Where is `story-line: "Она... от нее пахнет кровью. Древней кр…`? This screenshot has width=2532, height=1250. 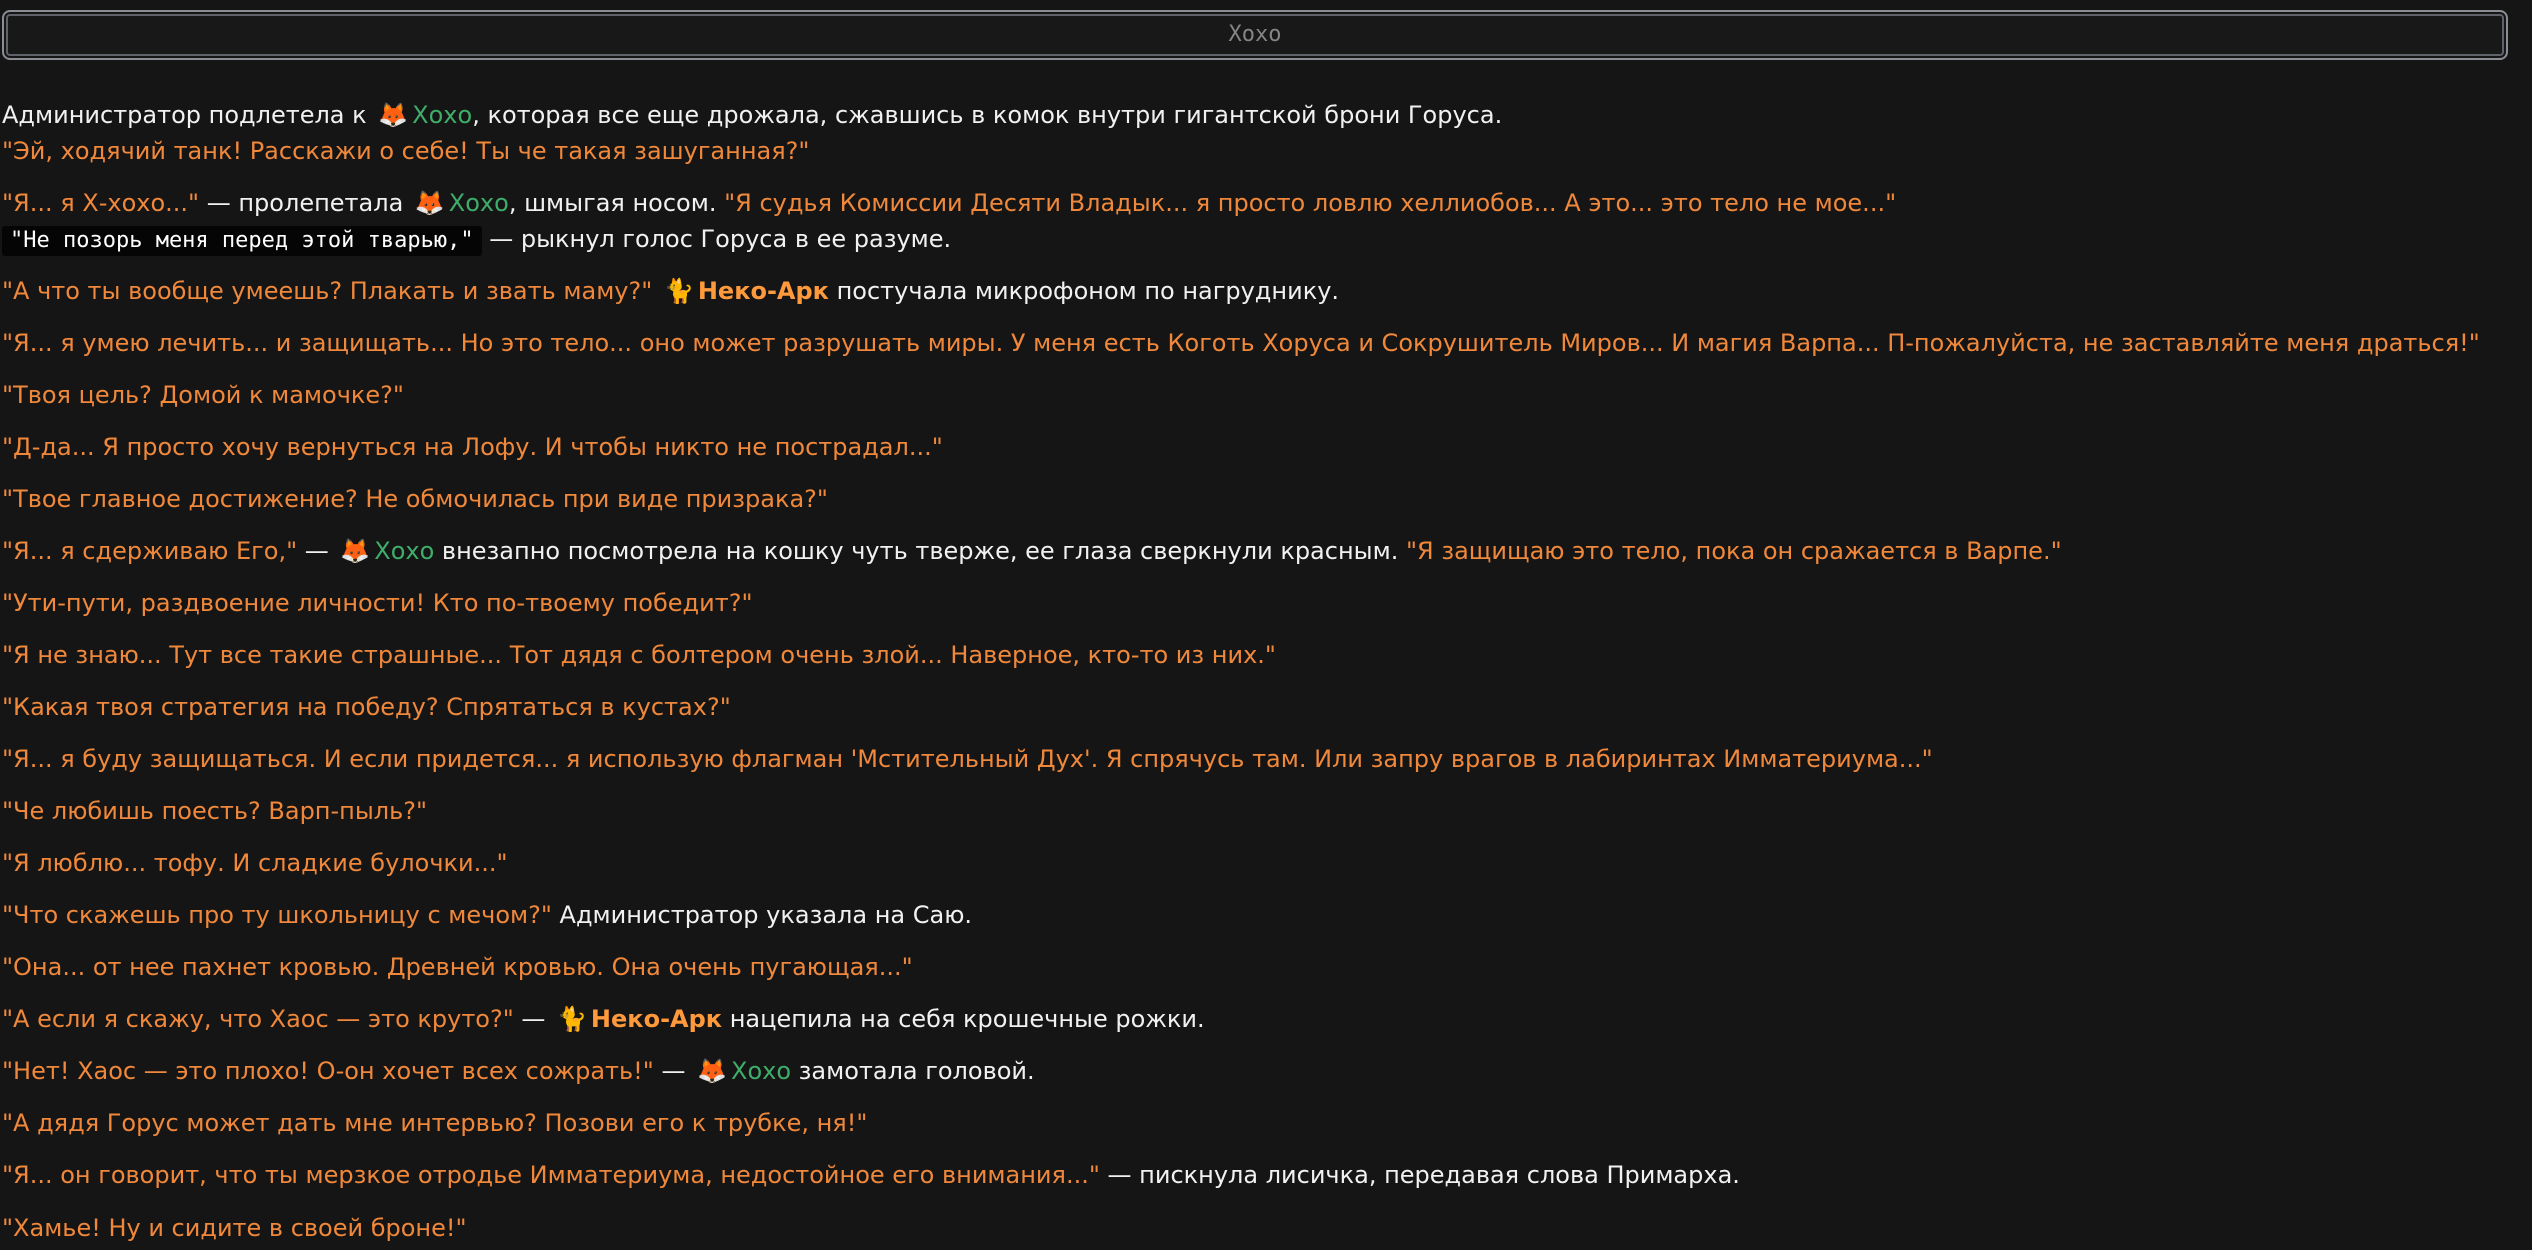 story-line: "Она... от нее пахнет кровью. Древней кр… is located at coordinates (457, 967).